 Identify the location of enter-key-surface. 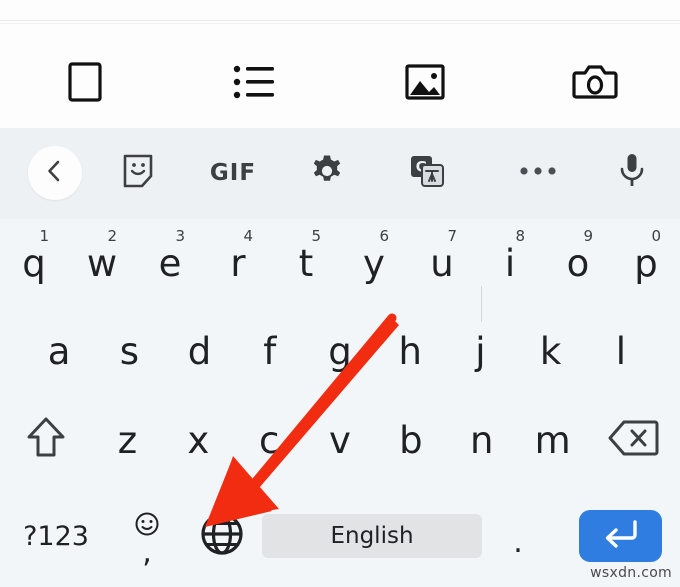
(620, 536).